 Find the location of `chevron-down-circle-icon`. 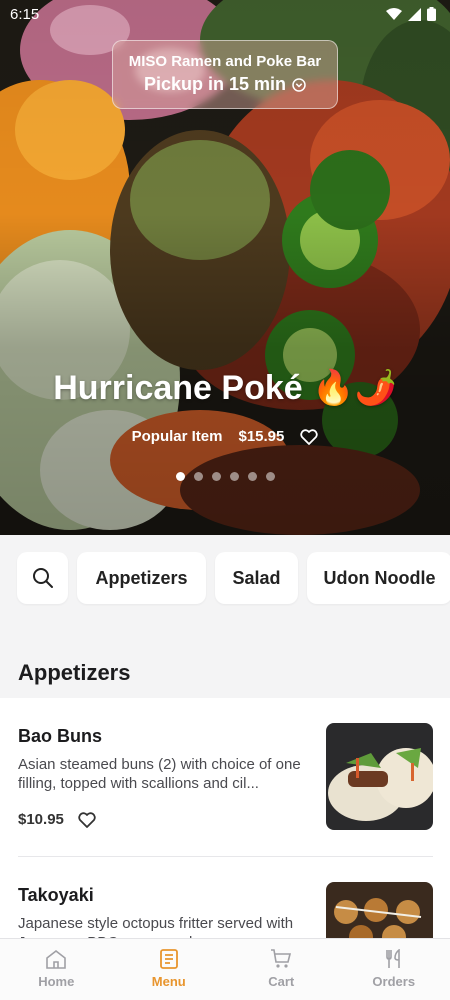

chevron-down-circle-icon is located at coordinates (299, 84).